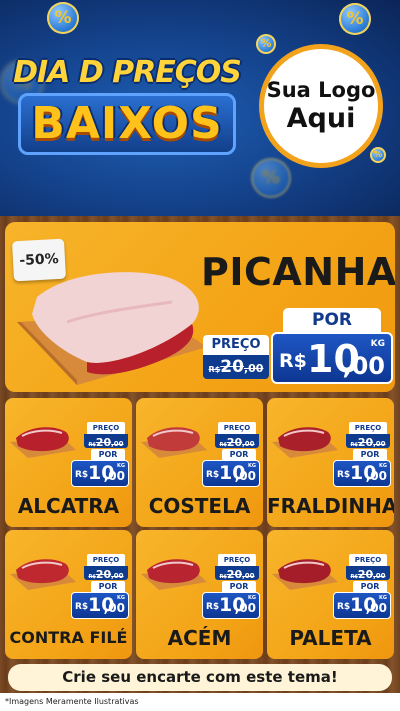  What do you see at coordinates (298, 272) in the screenshot?
I see `featured-product-name: PICANHA` at bounding box center [298, 272].